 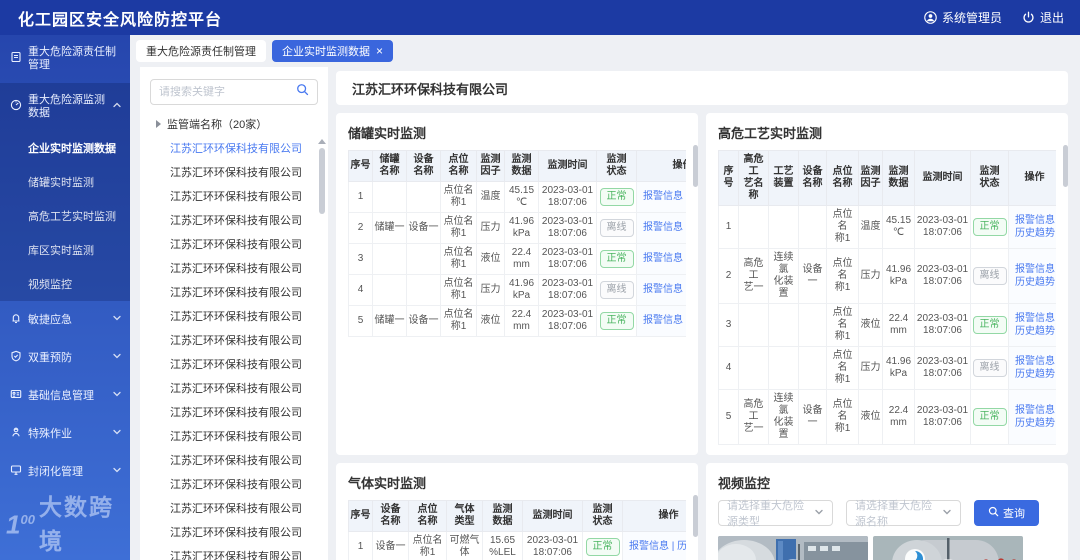 I want to click on tab-bar: 重大危险源责任制管理 企业实时监测数据 ×, so click(x=605, y=51).